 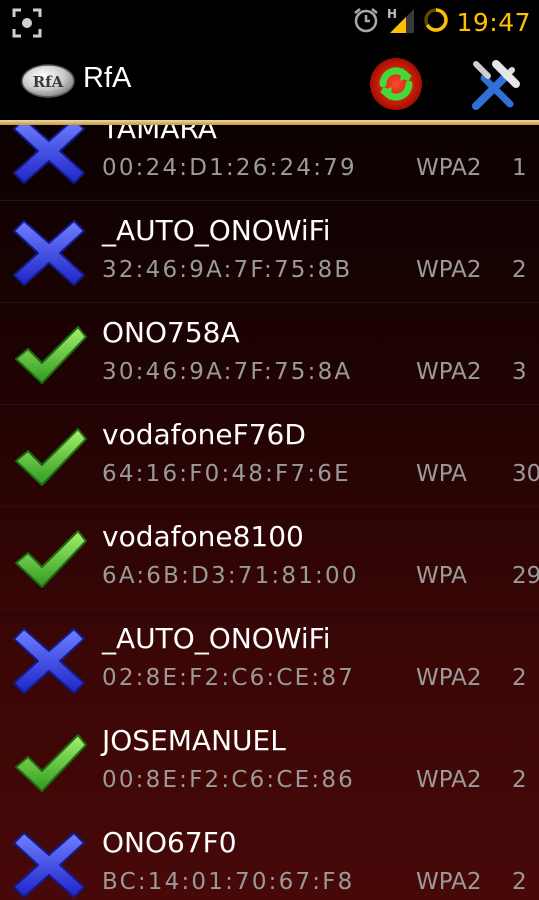 I want to click on network-signal: 1, so click(x=519, y=168).